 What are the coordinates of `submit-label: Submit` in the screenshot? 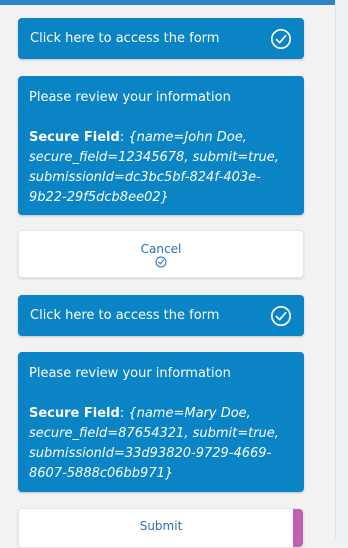 It's located at (161, 526).